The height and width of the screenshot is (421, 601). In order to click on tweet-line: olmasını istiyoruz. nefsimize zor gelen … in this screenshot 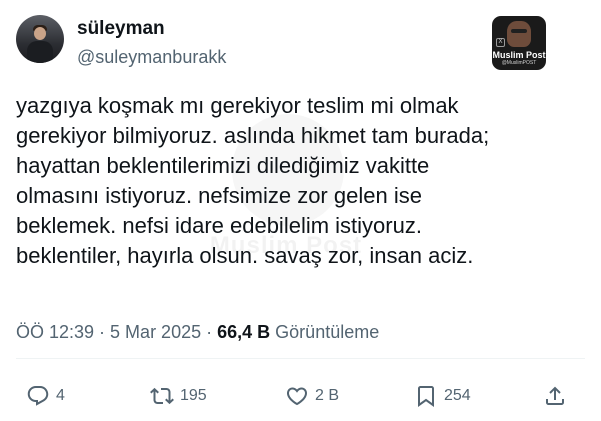, I will do `click(219, 195)`.